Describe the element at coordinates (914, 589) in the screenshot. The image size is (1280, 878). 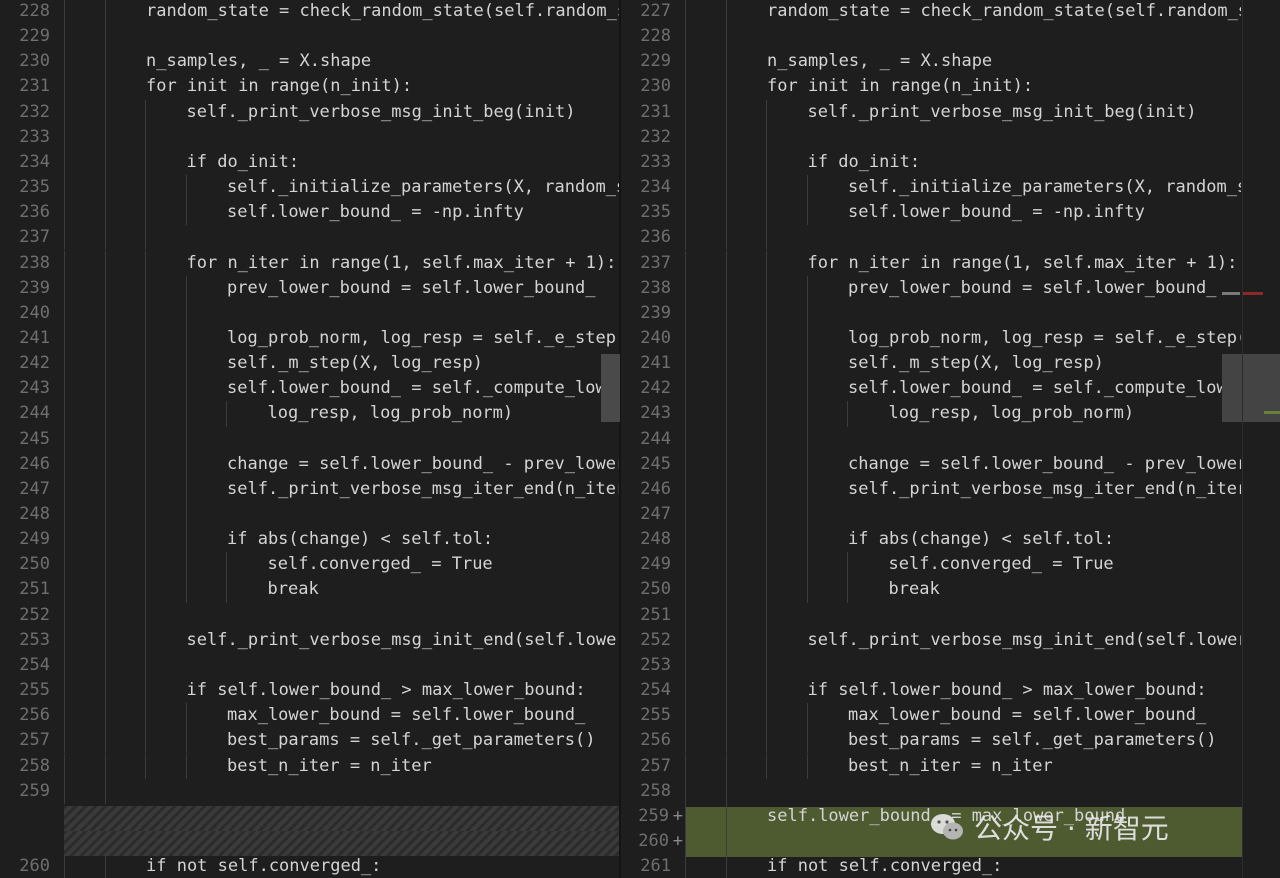
I see `code-text: break` at that location.